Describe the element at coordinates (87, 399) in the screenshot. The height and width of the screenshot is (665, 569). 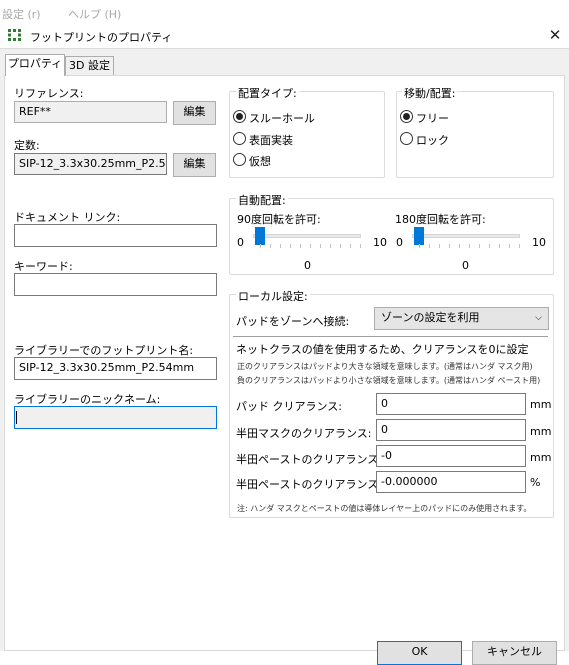
I see `lib-nickname-label: ライブラリーのニックネーム:` at that location.